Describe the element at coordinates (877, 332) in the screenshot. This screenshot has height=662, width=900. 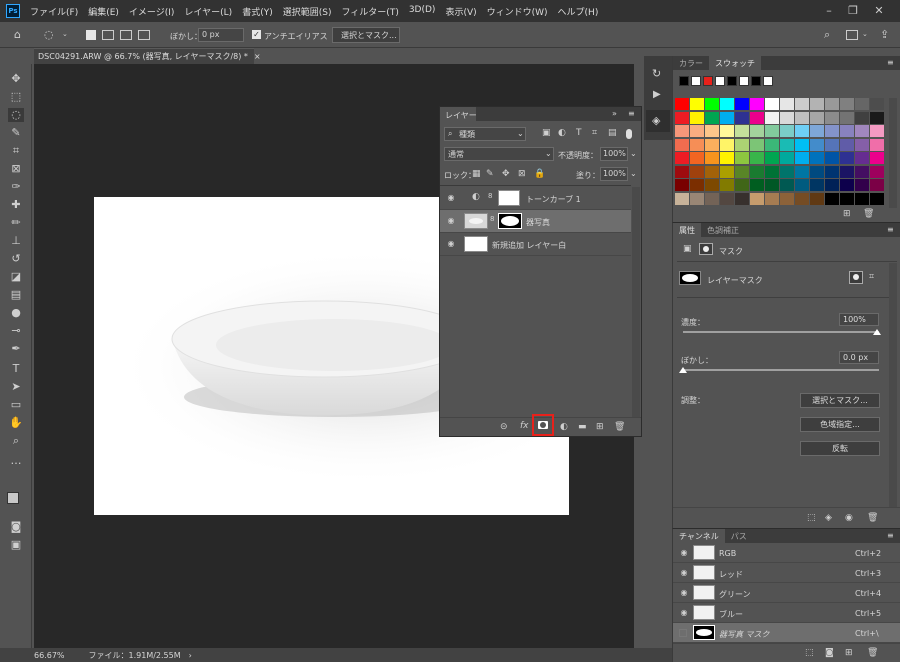
I see `density-slider-handle` at that location.